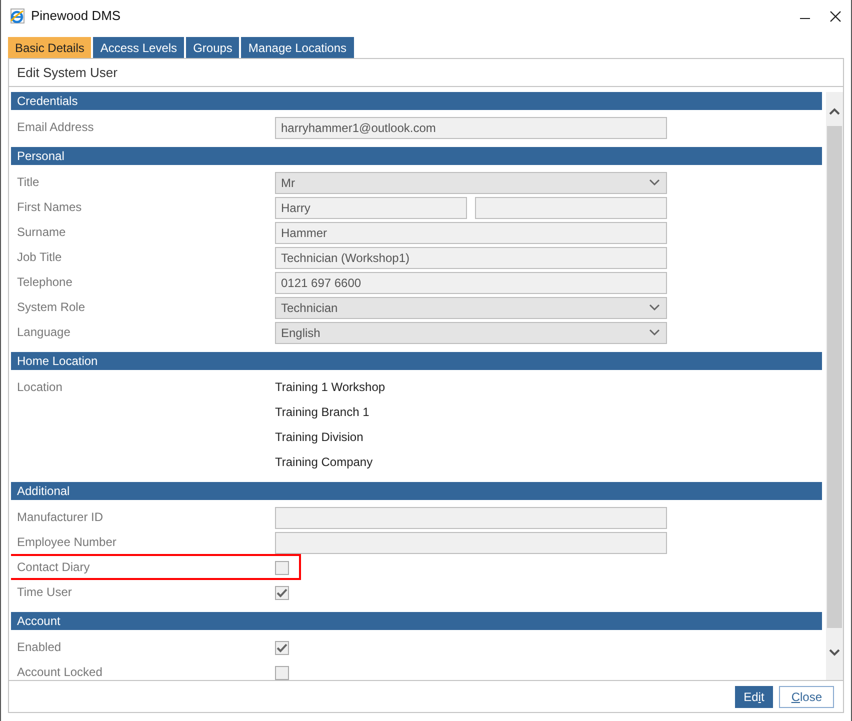 This screenshot has height=721, width=852. What do you see at coordinates (754, 697) in the screenshot?
I see `edit-button: Edit` at bounding box center [754, 697].